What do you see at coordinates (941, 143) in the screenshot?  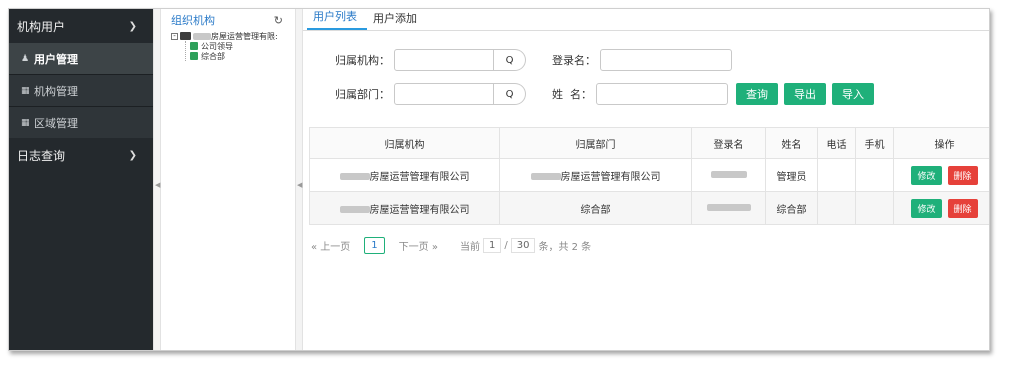 I see `column-header: 操作` at bounding box center [941, 143].